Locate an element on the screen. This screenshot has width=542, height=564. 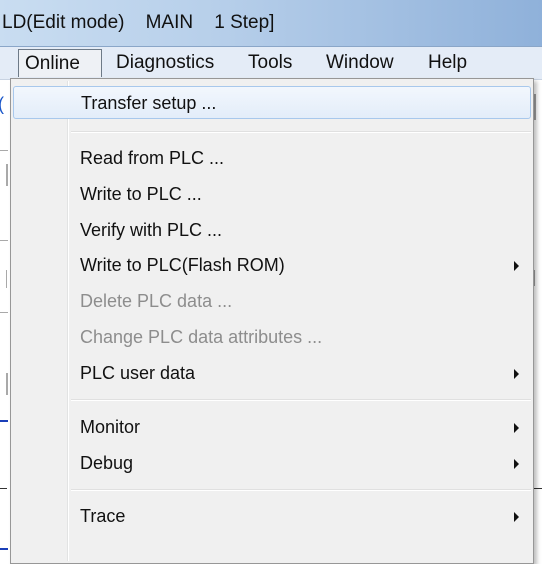
menu-item-plc-user-data: PLC user data is located at coordinates (272, 373).